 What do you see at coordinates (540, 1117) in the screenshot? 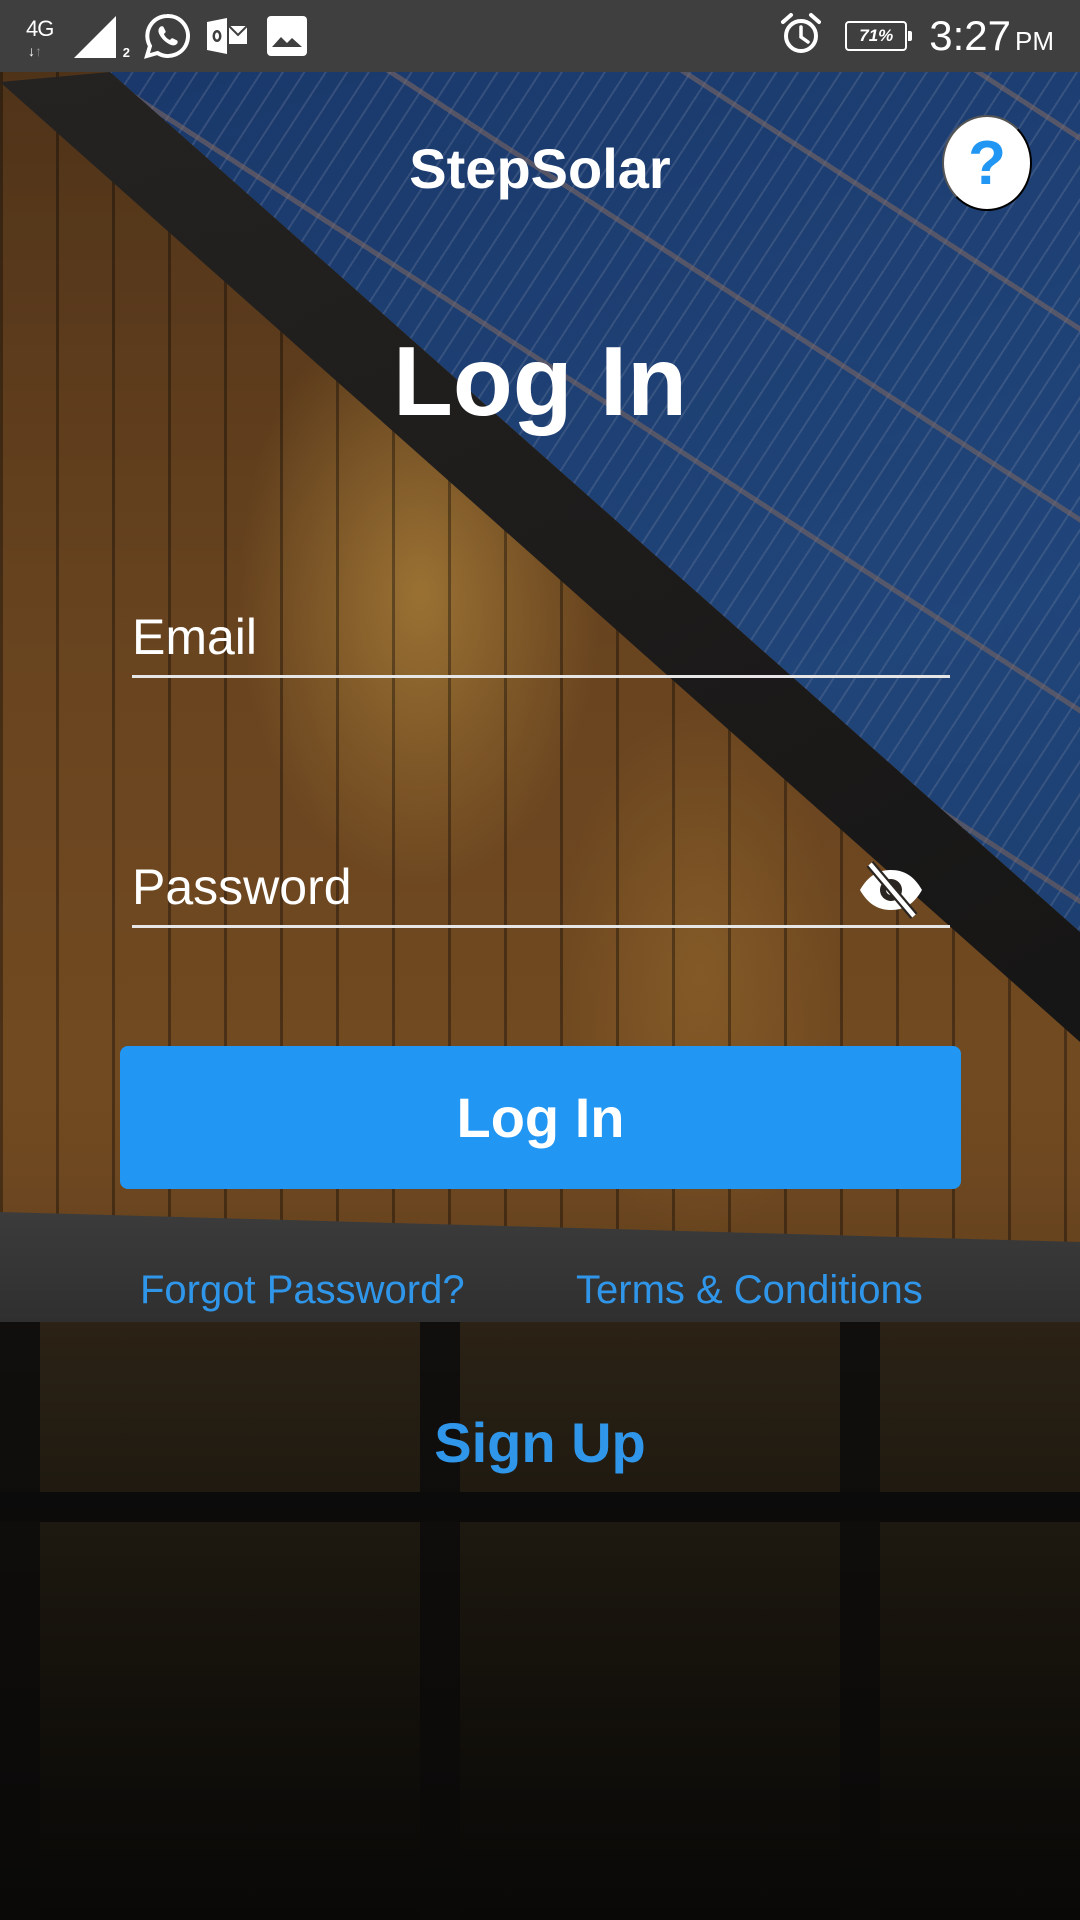
I see `login-button: Log In` at bounding box center [540, 1117].